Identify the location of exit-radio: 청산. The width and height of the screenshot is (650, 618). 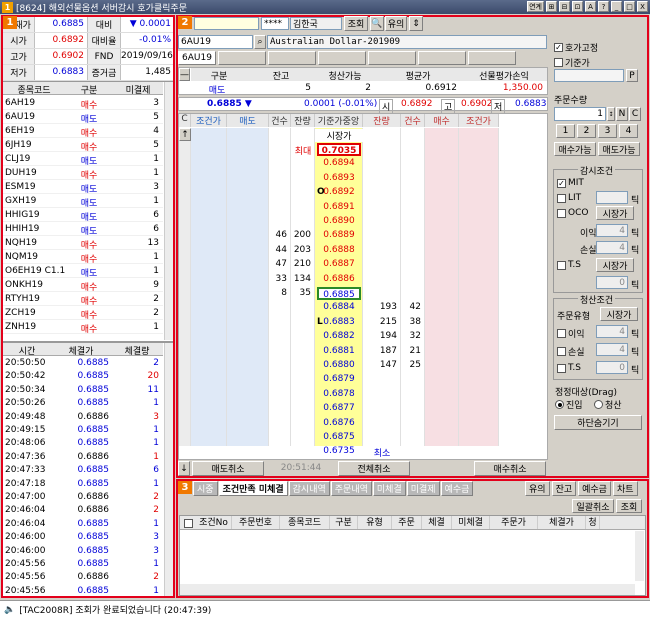
(608, 404).